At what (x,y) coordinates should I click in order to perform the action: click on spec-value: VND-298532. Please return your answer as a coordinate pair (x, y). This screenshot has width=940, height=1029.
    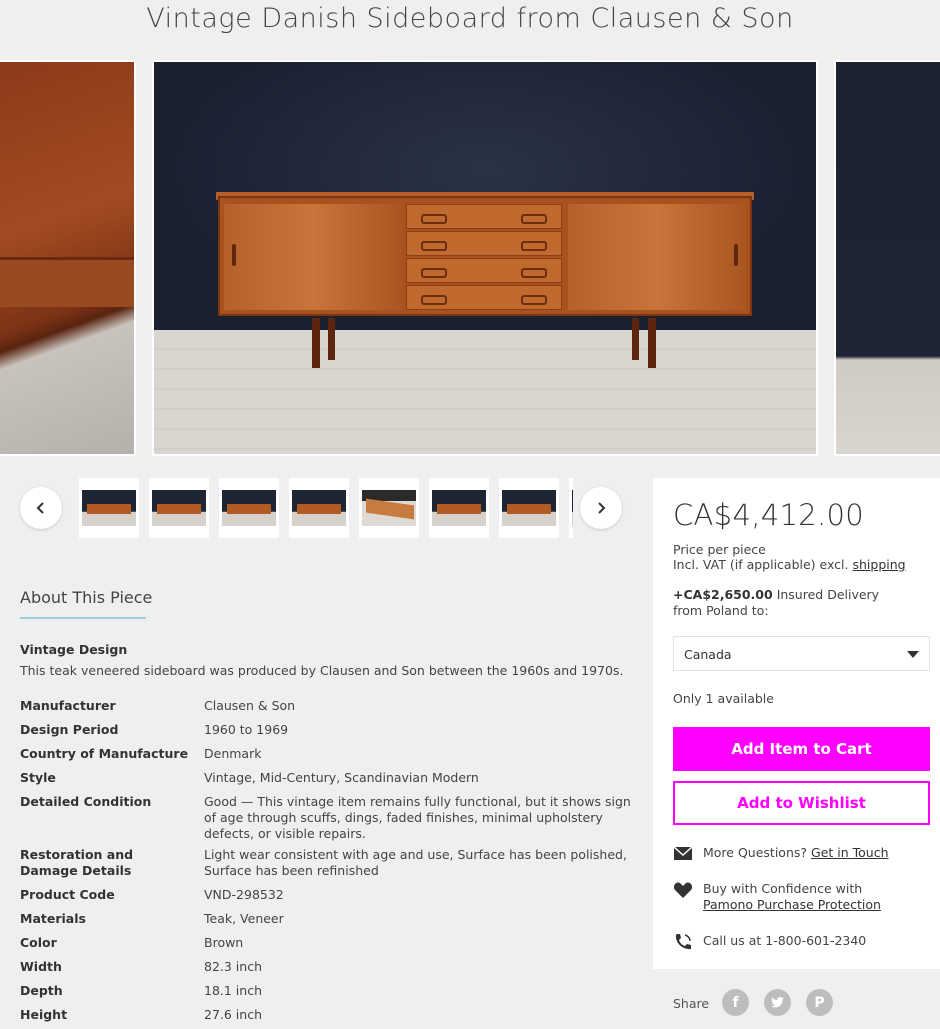
    Looking at the image, I should click on (244, 894).